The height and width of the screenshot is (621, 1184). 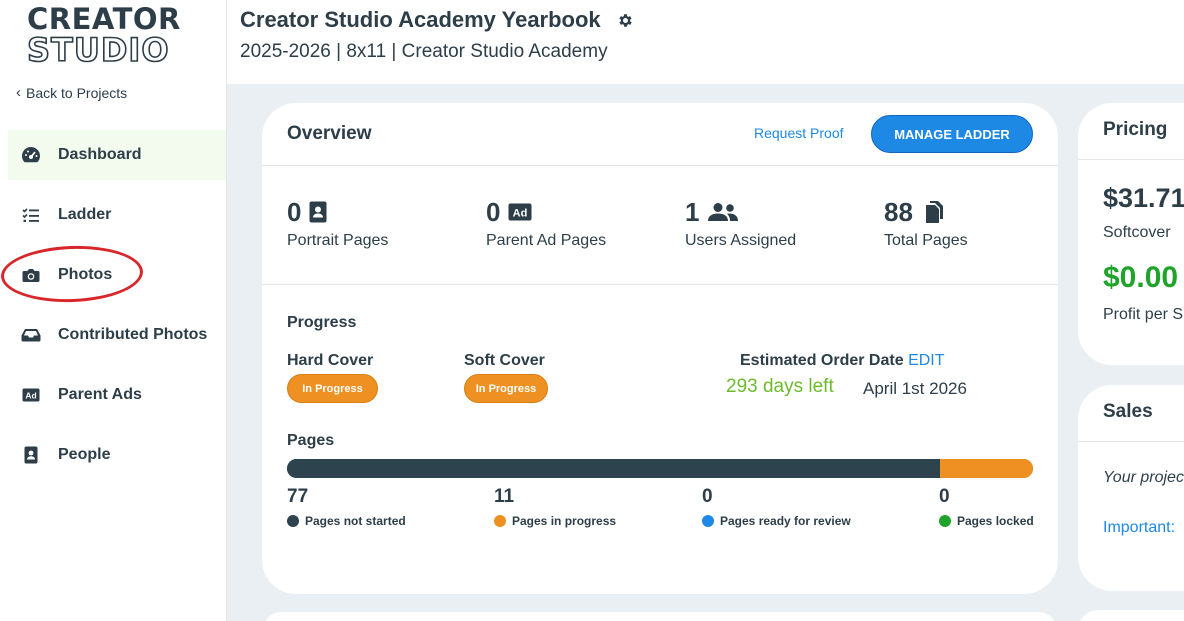 I want to click on hard-cover-status-badge: In Progress, so click(x=332, y=388).